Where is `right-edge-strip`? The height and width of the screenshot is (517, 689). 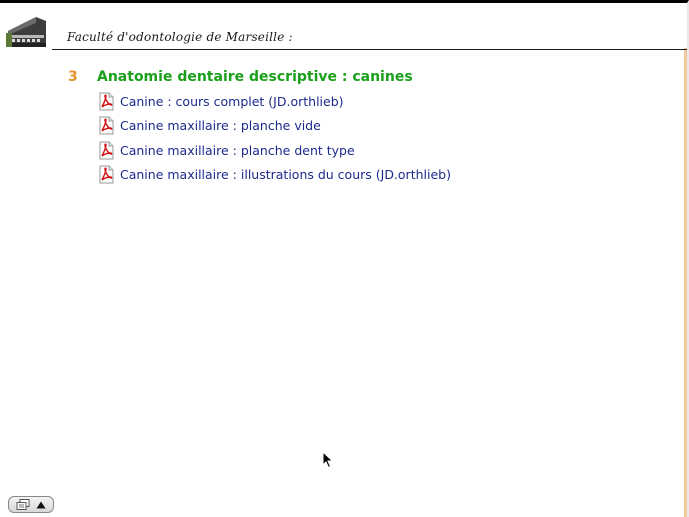
right-edge-strip is located at coordinates (685, 282).